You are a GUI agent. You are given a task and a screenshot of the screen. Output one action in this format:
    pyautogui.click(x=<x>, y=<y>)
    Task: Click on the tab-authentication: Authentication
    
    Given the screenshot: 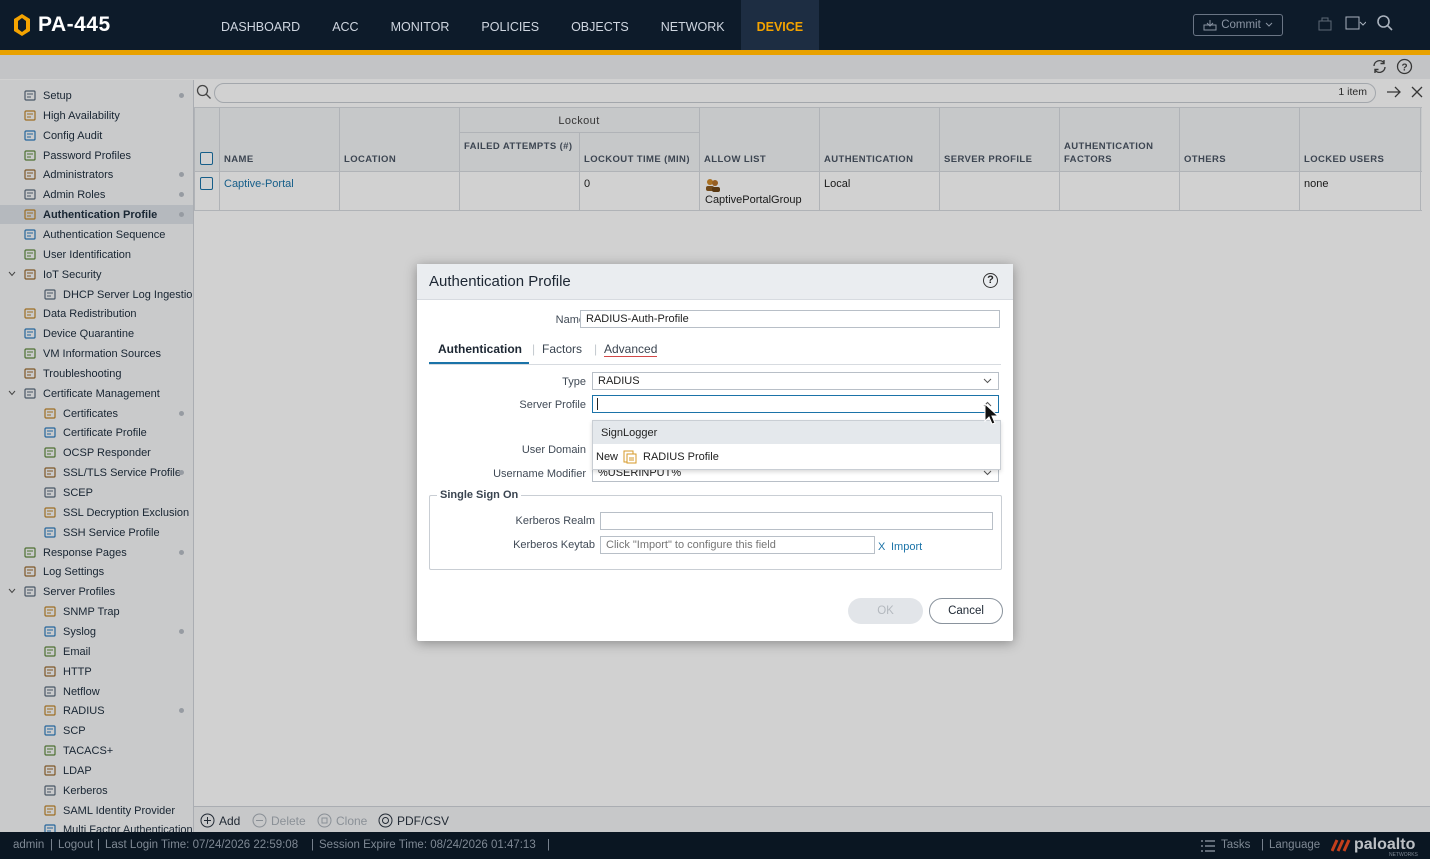 What is the action you would take?
    pyautogui.click(x=480, y=349)
    